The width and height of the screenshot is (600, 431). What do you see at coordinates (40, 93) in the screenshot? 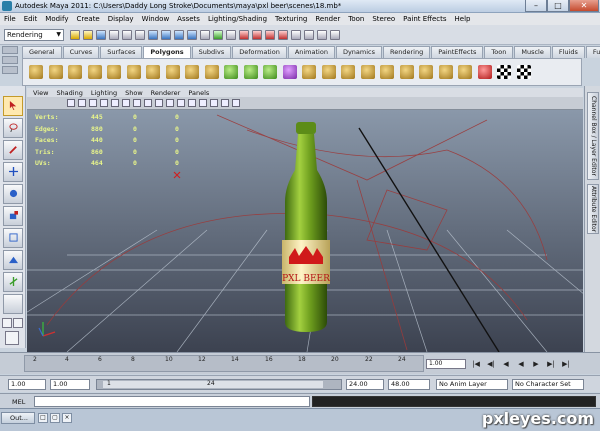
I see `panel-menu-view: View` at bounding box center [40, 93].